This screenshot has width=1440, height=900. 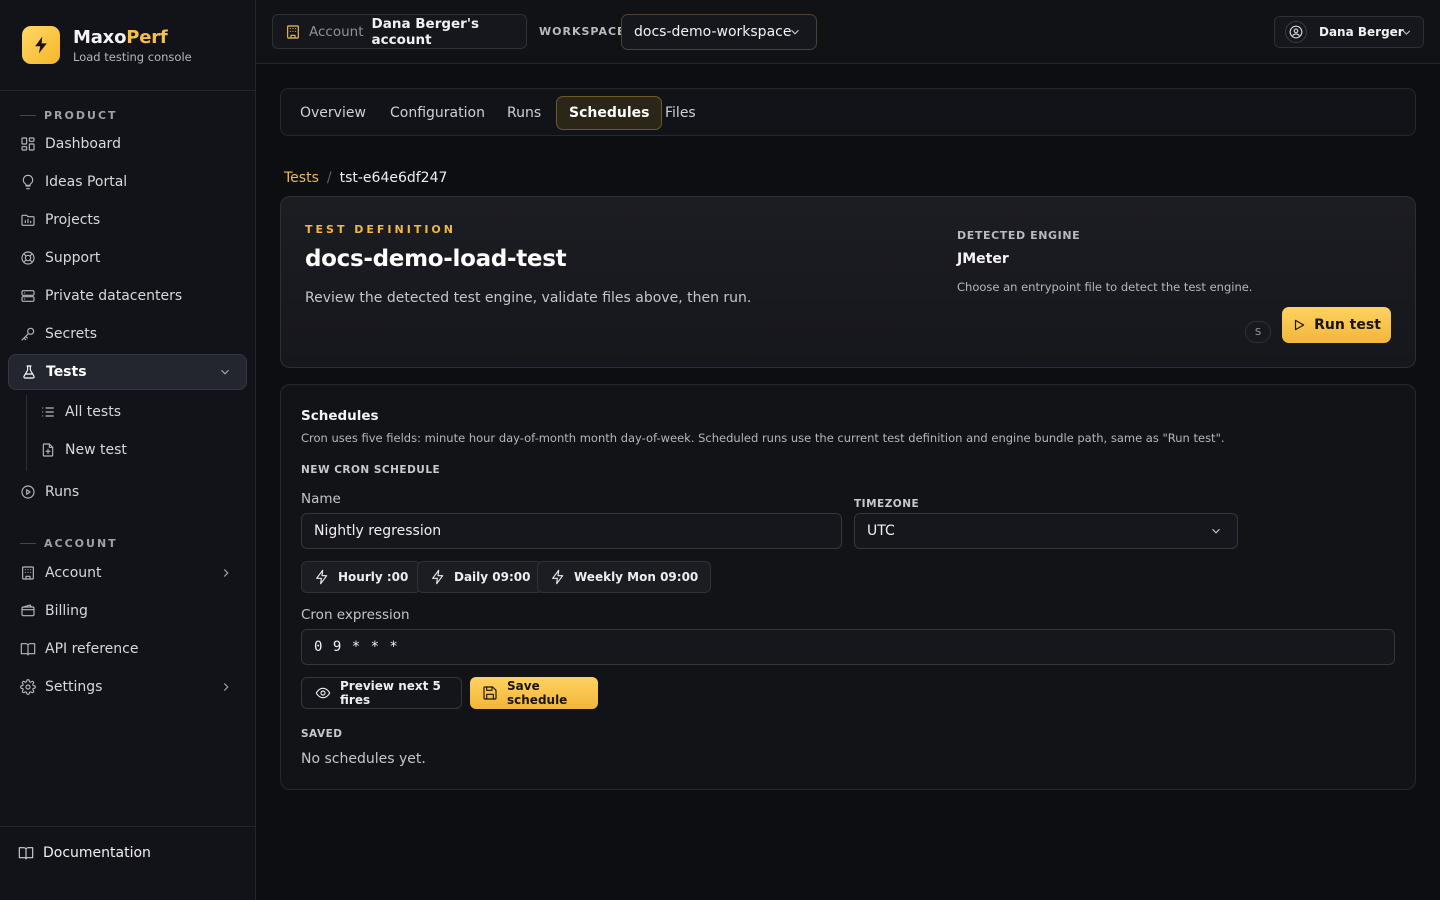 What do you see at coordinates (340, 416) in the screenshot?
I see `schedules-title: Schedules` at bounding box center [340, 416].